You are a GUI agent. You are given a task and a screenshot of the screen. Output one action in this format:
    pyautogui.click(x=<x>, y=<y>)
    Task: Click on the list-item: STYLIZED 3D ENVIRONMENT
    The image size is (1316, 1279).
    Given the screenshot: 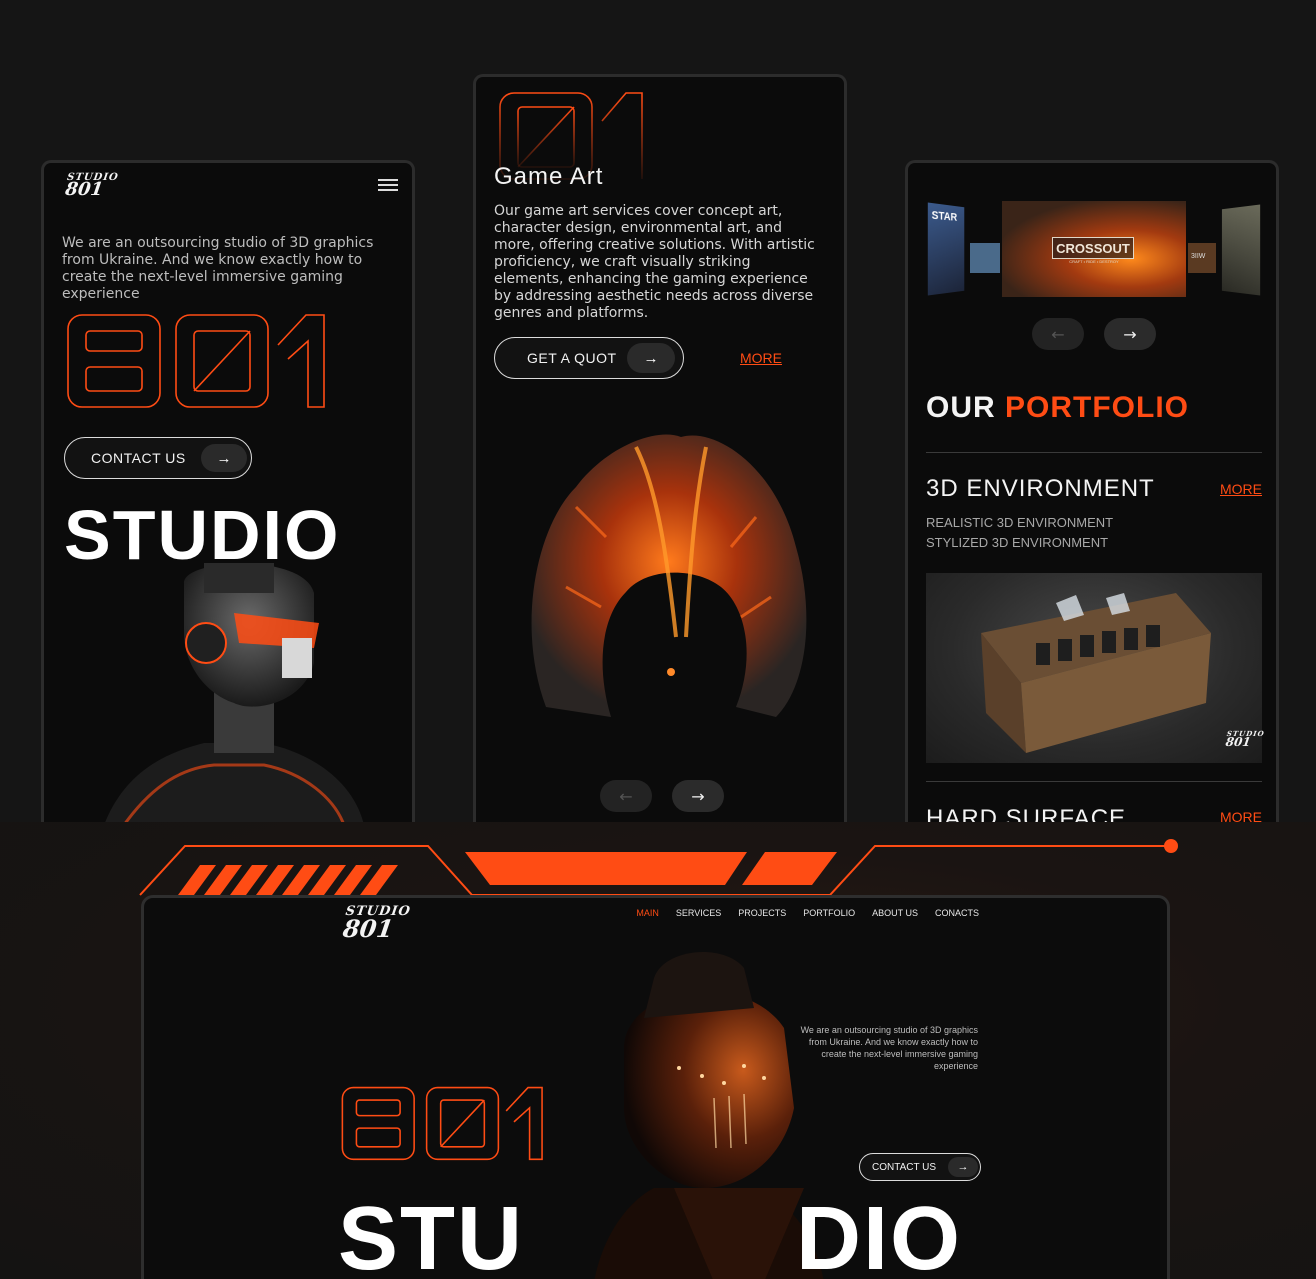 What is the action you would take?
    pyautogui.click(x=1019, y=543)
    